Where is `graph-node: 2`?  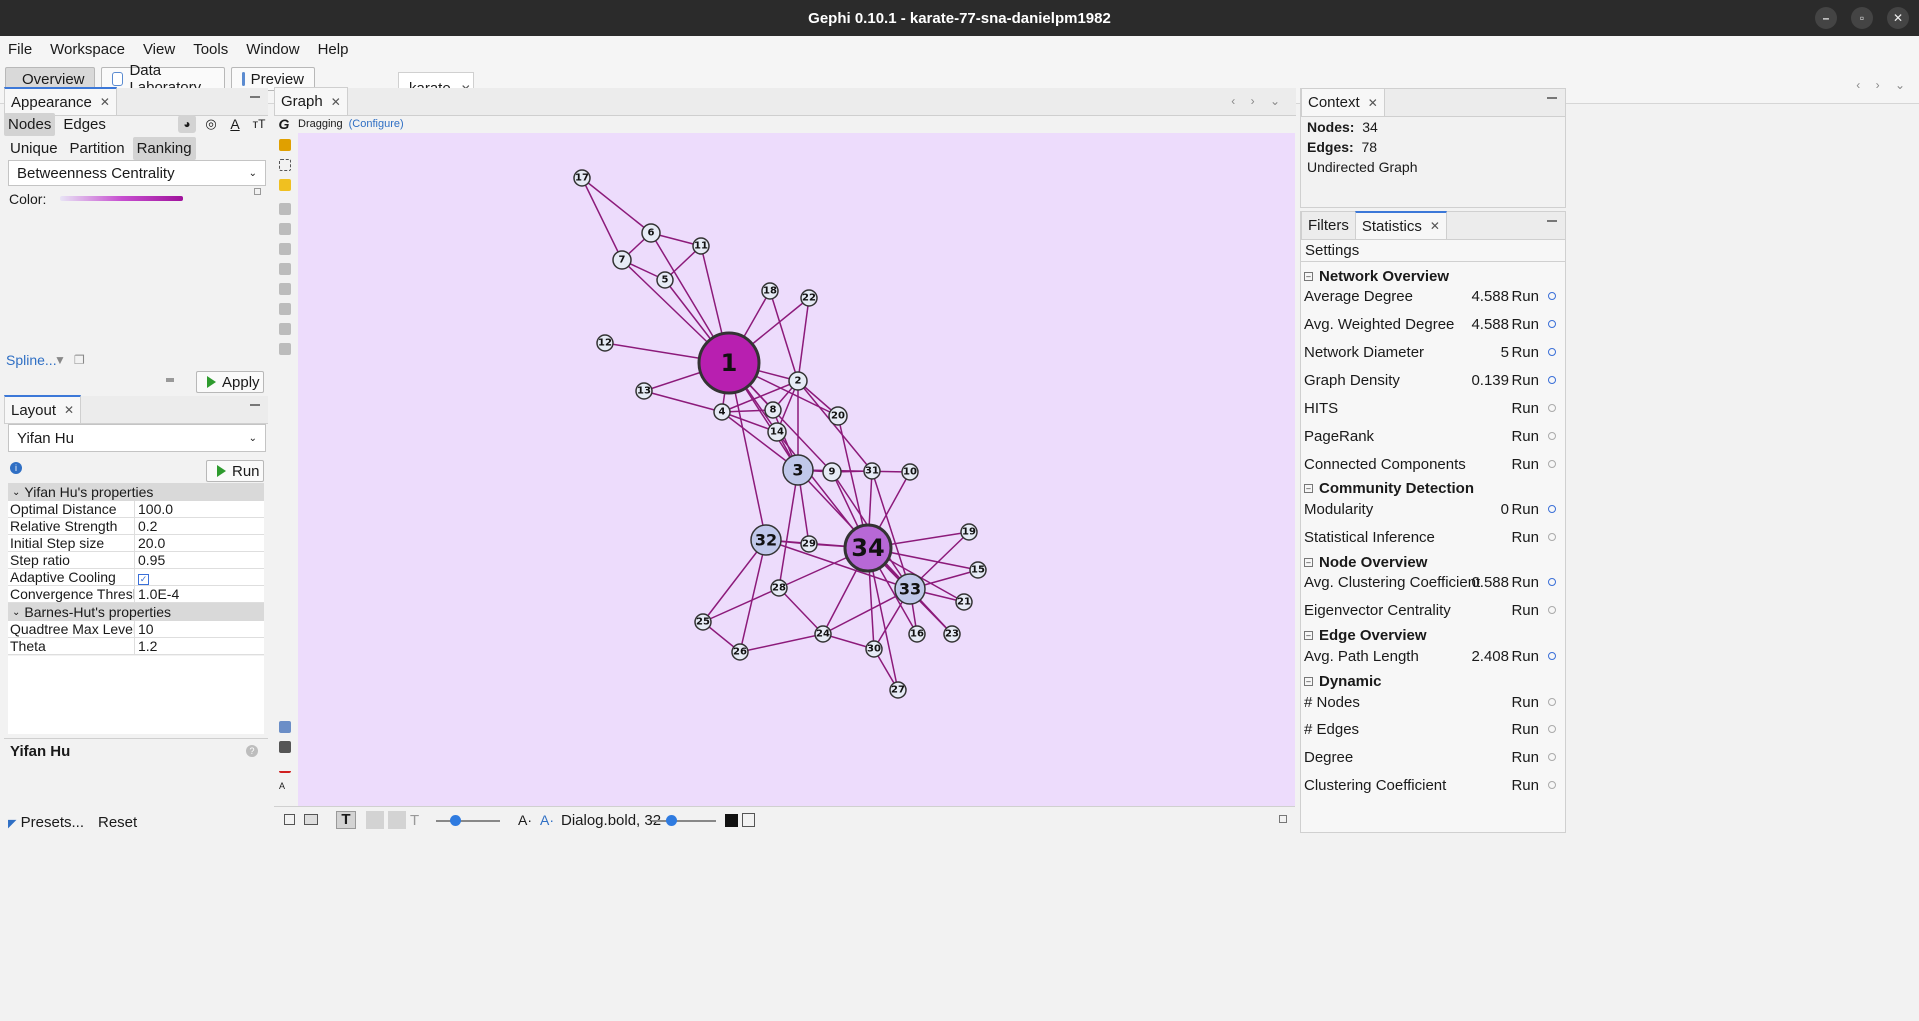
graph-node: 2 is located at coordinates (798, 381).